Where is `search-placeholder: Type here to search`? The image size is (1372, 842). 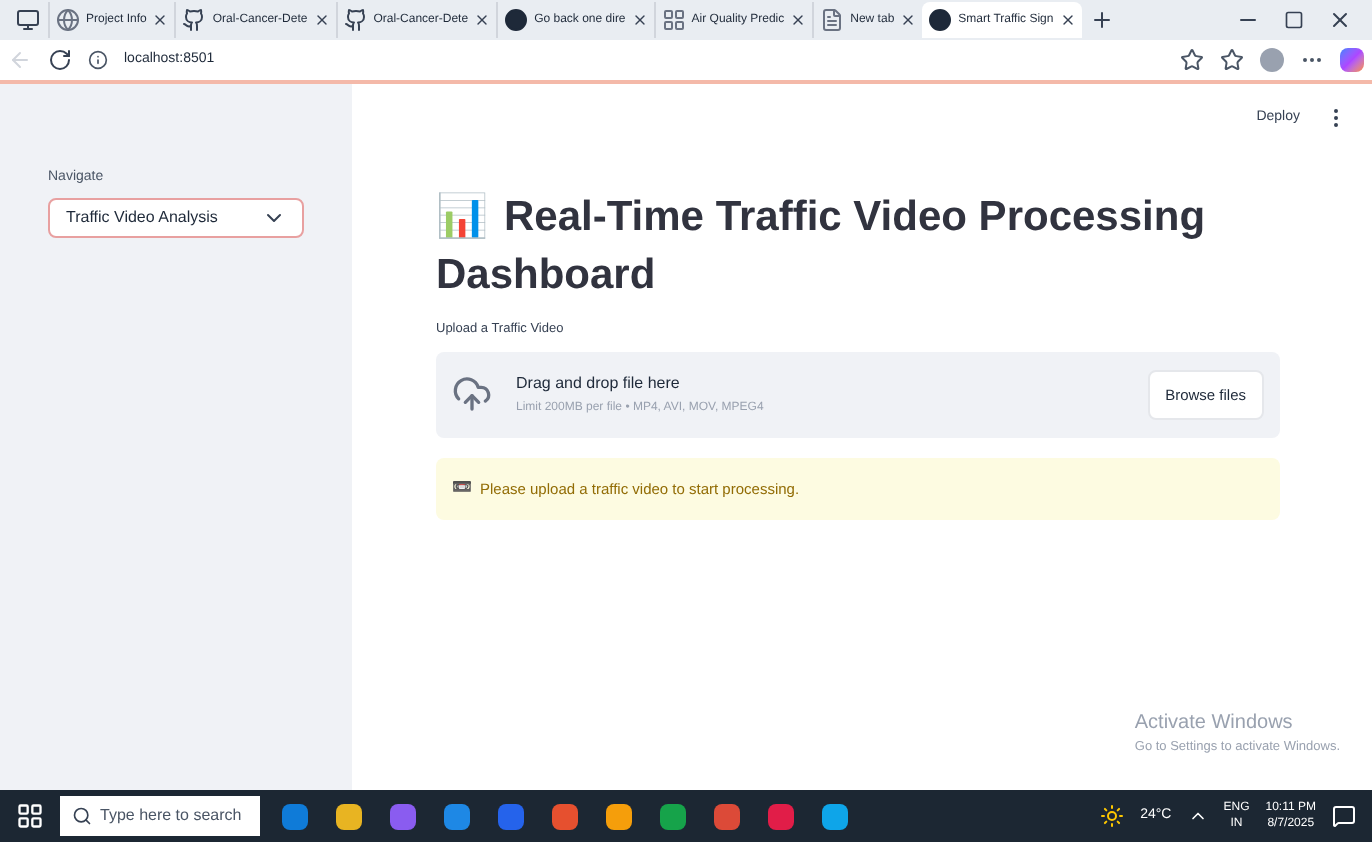 search-placeholder: Type here to search is located at coordinates (171, 816).